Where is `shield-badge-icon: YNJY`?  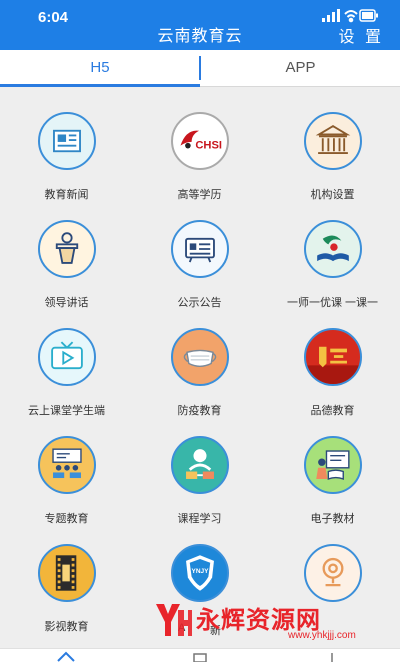
shield-badge-icon: YNJY is located at coordinates (200, 573).